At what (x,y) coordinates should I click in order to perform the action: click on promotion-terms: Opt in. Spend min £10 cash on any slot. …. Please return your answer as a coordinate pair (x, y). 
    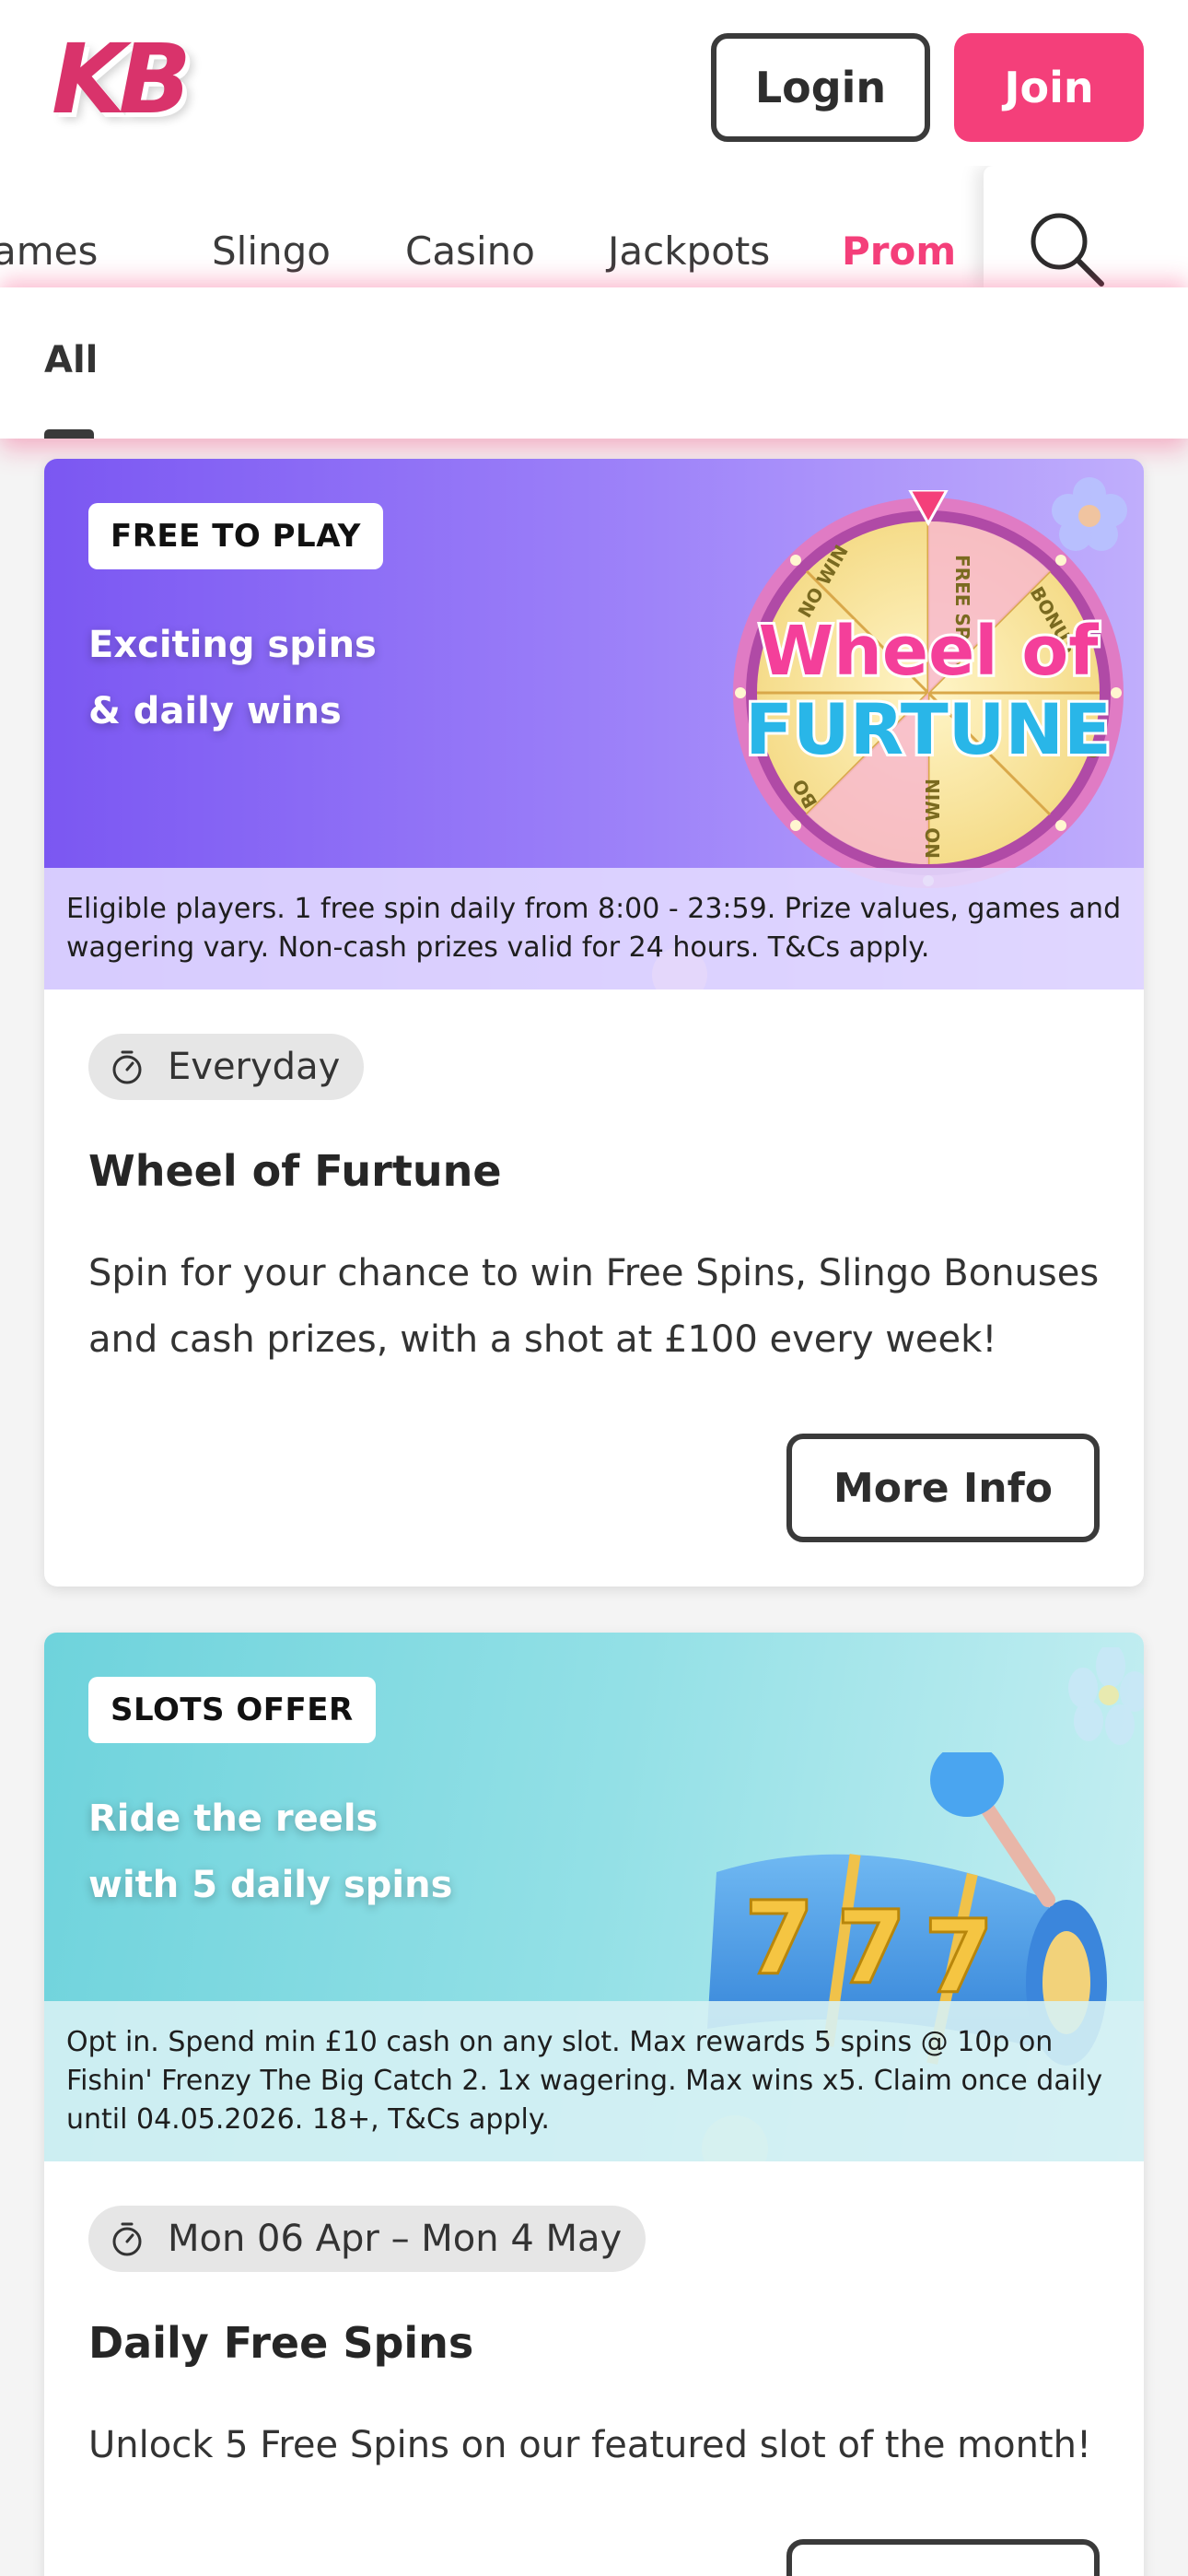
    Looking at the image, I should click on (594, 2081).